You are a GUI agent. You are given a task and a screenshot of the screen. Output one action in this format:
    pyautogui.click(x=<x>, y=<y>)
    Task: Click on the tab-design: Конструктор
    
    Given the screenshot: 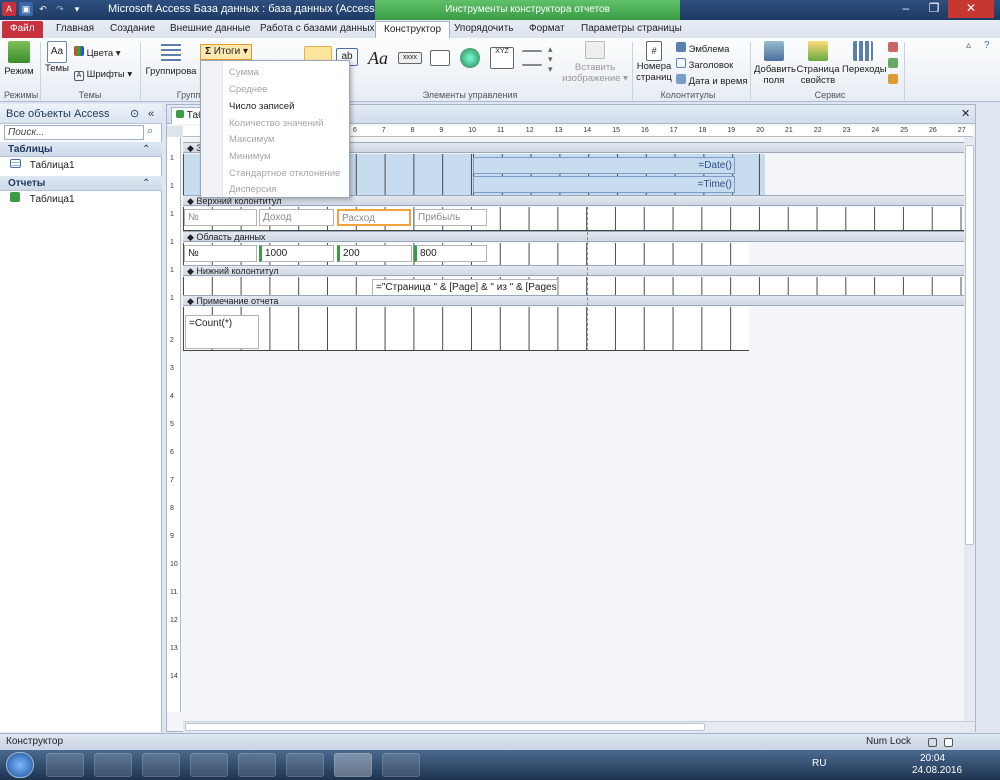 What is the action you would take?
    pyautogui.click(x=413, y=29)
    